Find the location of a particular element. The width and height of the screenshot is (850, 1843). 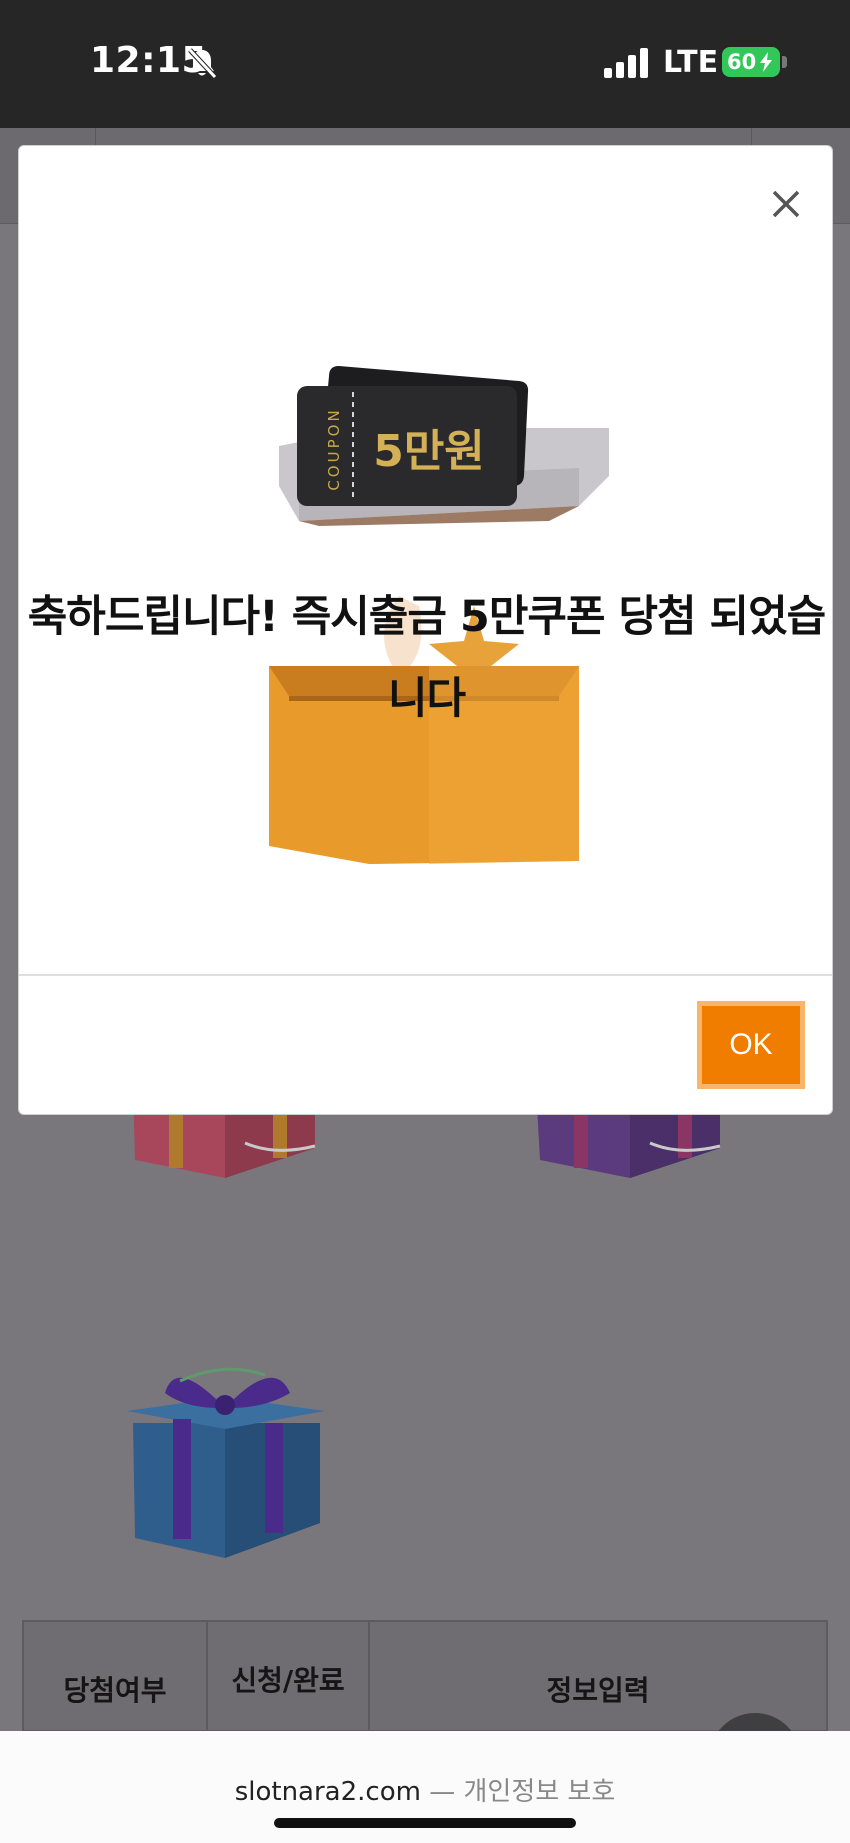

modal-divider is located at coordinates (425, 975).